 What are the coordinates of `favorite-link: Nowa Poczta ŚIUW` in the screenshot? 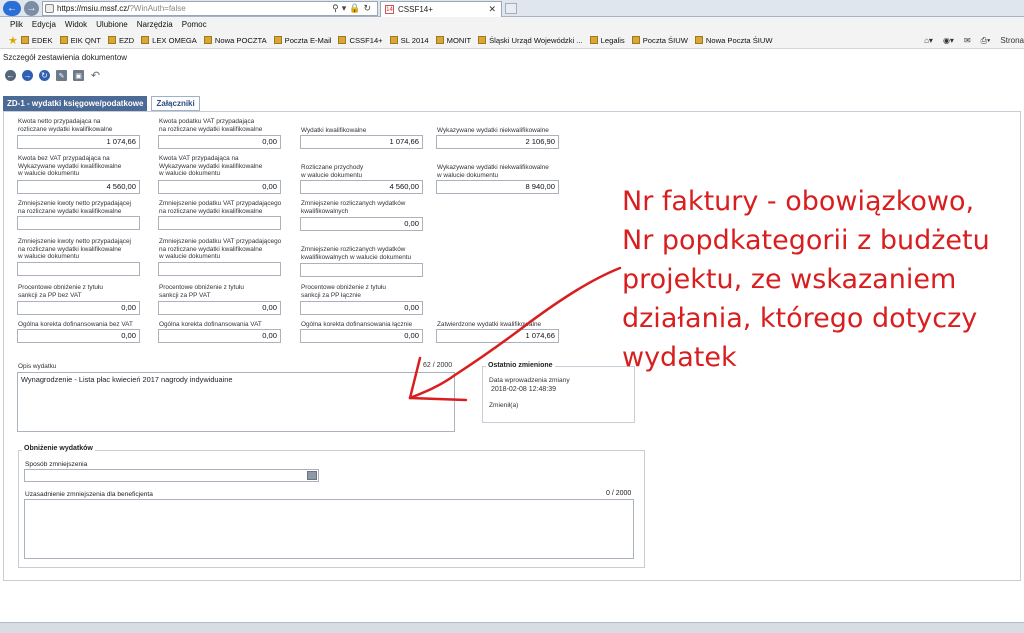 It's located at (733, 40).